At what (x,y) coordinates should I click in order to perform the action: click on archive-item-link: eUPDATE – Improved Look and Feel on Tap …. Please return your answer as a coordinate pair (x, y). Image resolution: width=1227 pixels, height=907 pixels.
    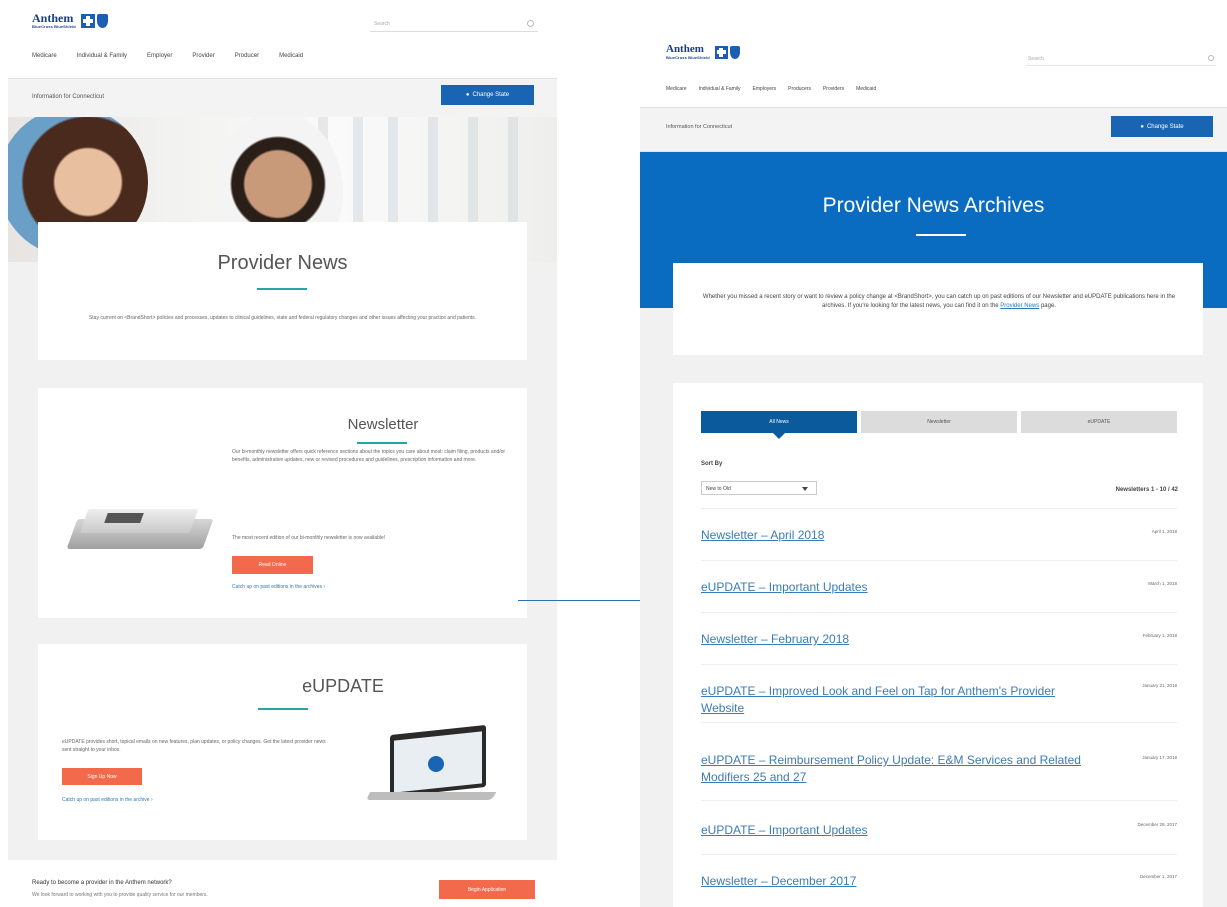
    Looking at the image, I should click on (901, 700).